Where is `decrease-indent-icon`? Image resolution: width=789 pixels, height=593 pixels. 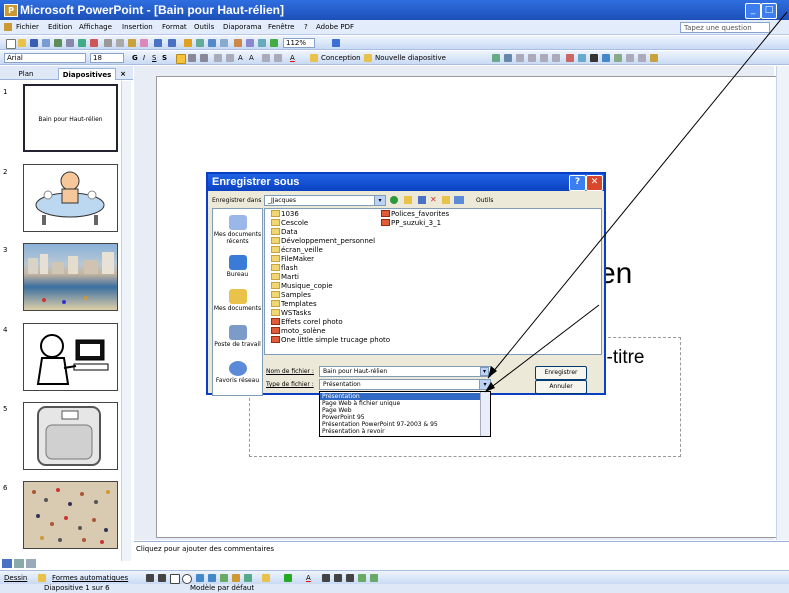 decrease-indent-icon is located at coordinates (266, 58).